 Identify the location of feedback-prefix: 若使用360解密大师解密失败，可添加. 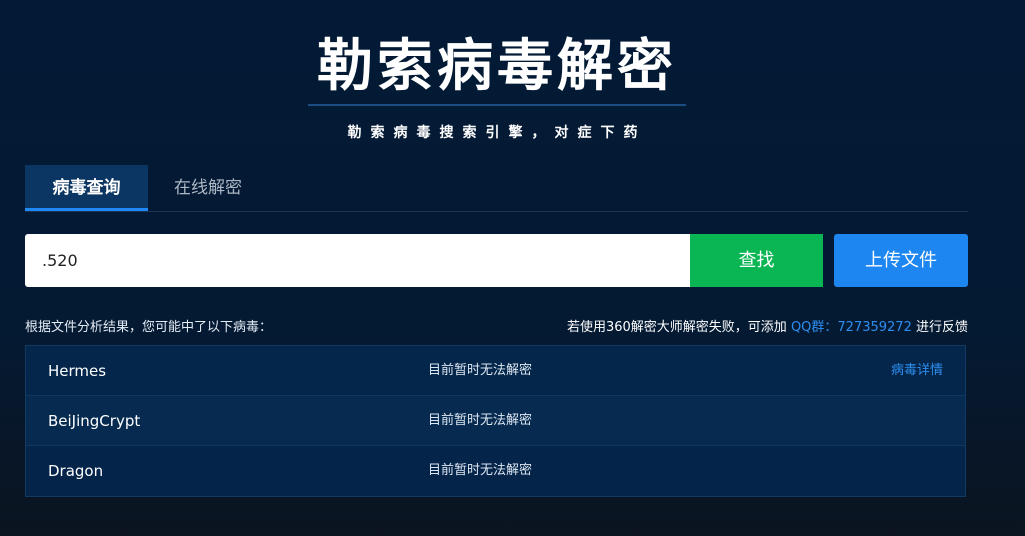
(676, 327).